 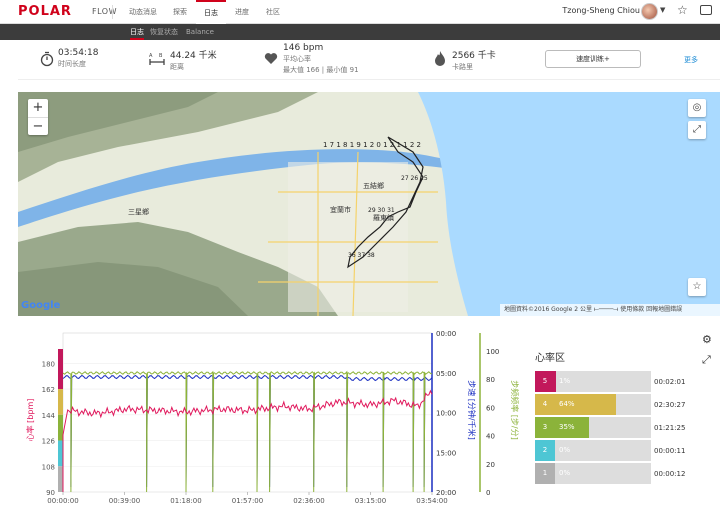 What do you see at coordinates (446, 374) in the screenshot?
I see `pace-tick-label: 05:00` at bounding box center [446, 374].